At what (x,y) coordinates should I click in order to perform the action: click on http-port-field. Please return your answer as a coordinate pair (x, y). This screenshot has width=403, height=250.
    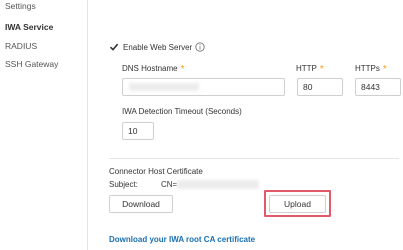
    Looking at the image, I should click on (320, 87).